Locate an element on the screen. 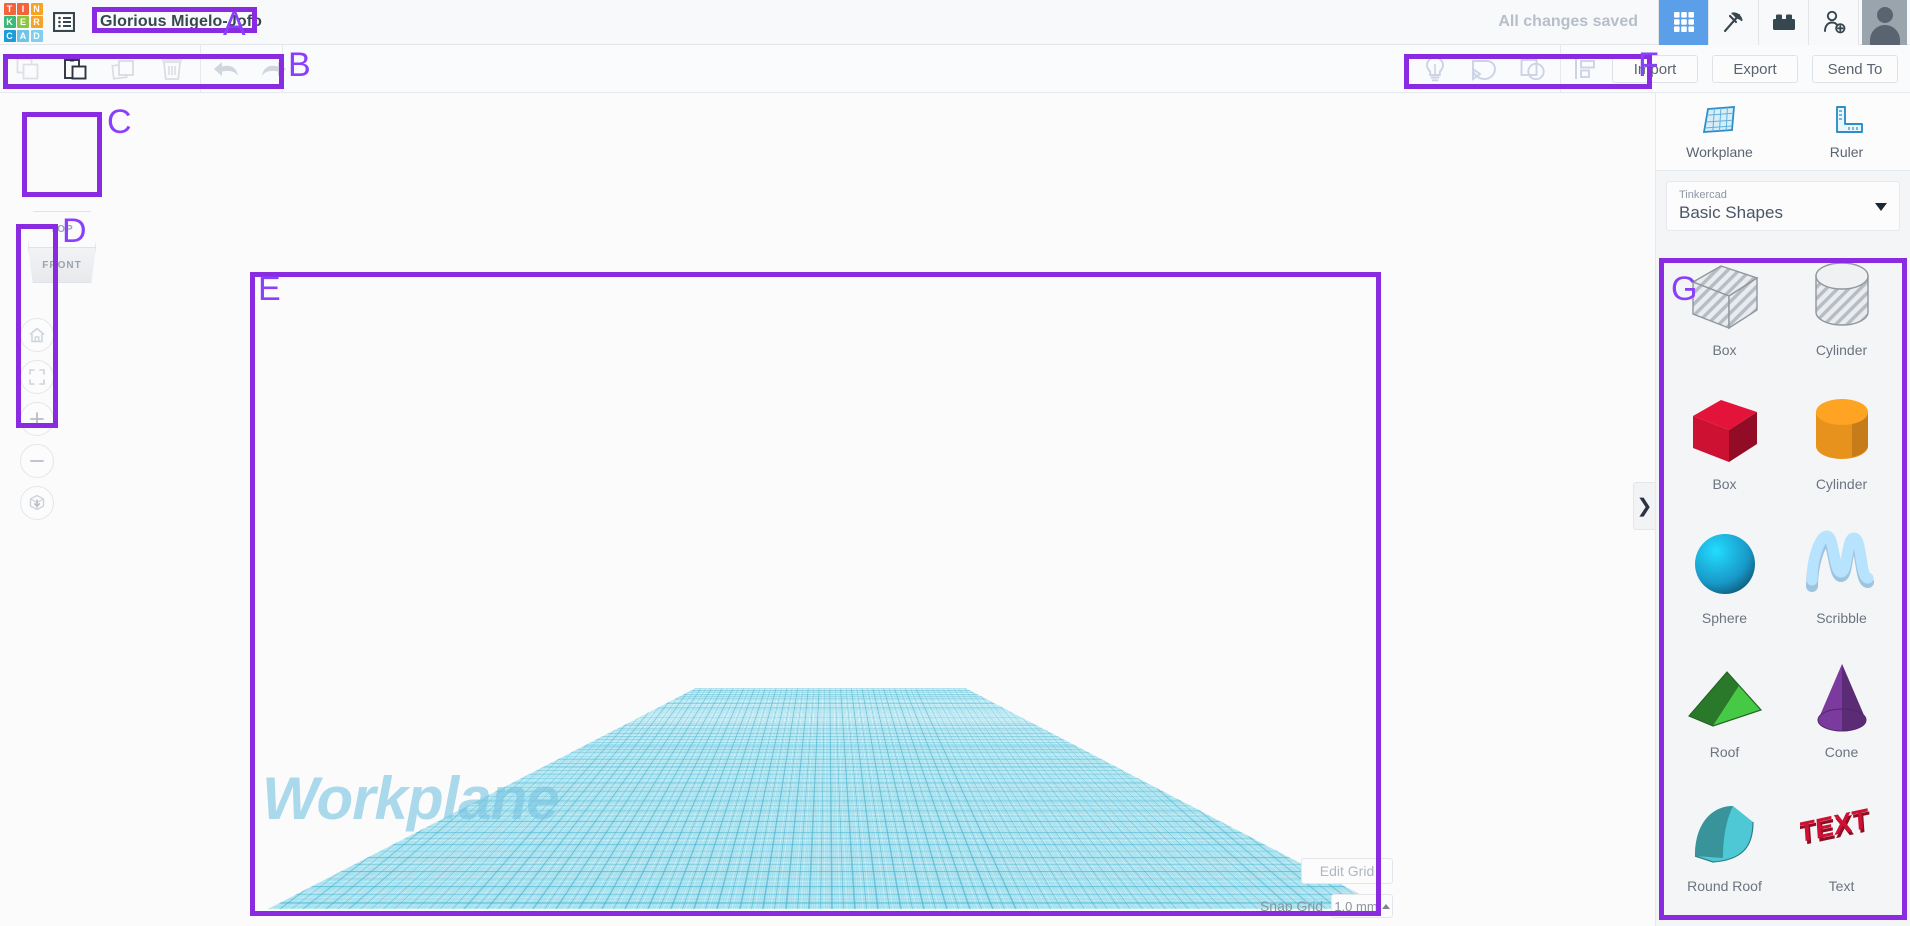  file-actions-group: Import Export Send To is located at coordinates (1755, 69).